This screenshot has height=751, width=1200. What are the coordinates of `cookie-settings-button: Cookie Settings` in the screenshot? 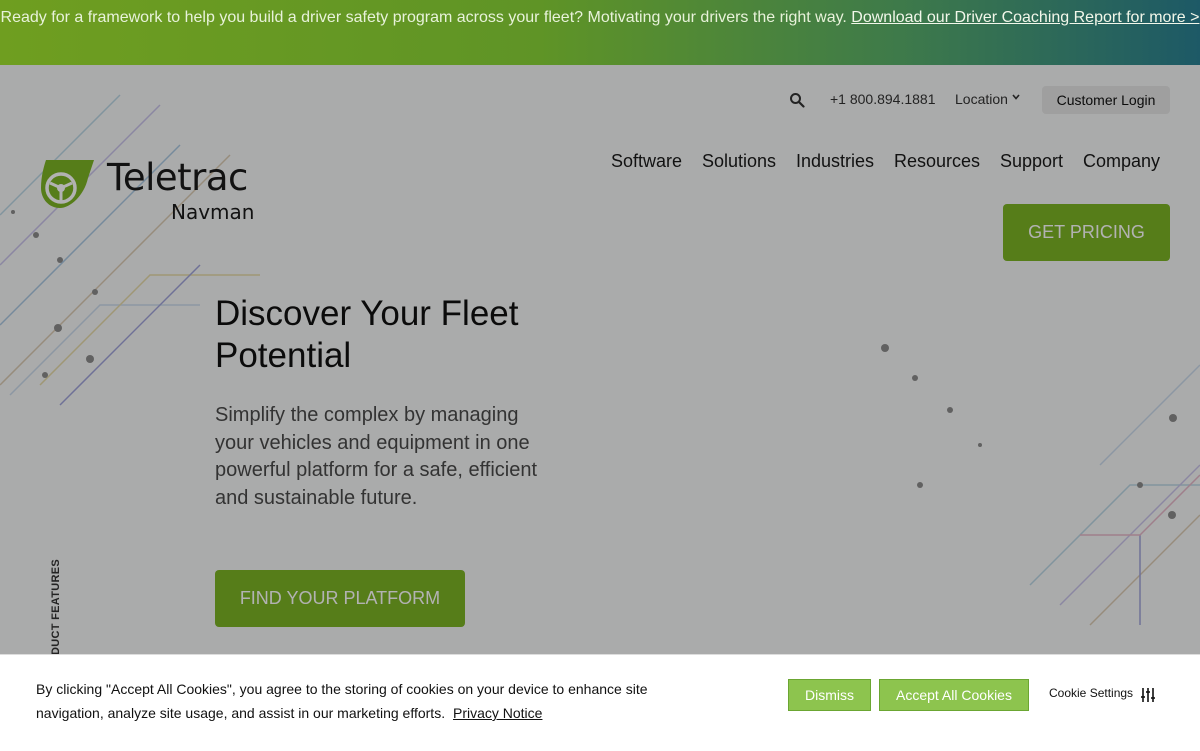 It's located at (1091, 693).